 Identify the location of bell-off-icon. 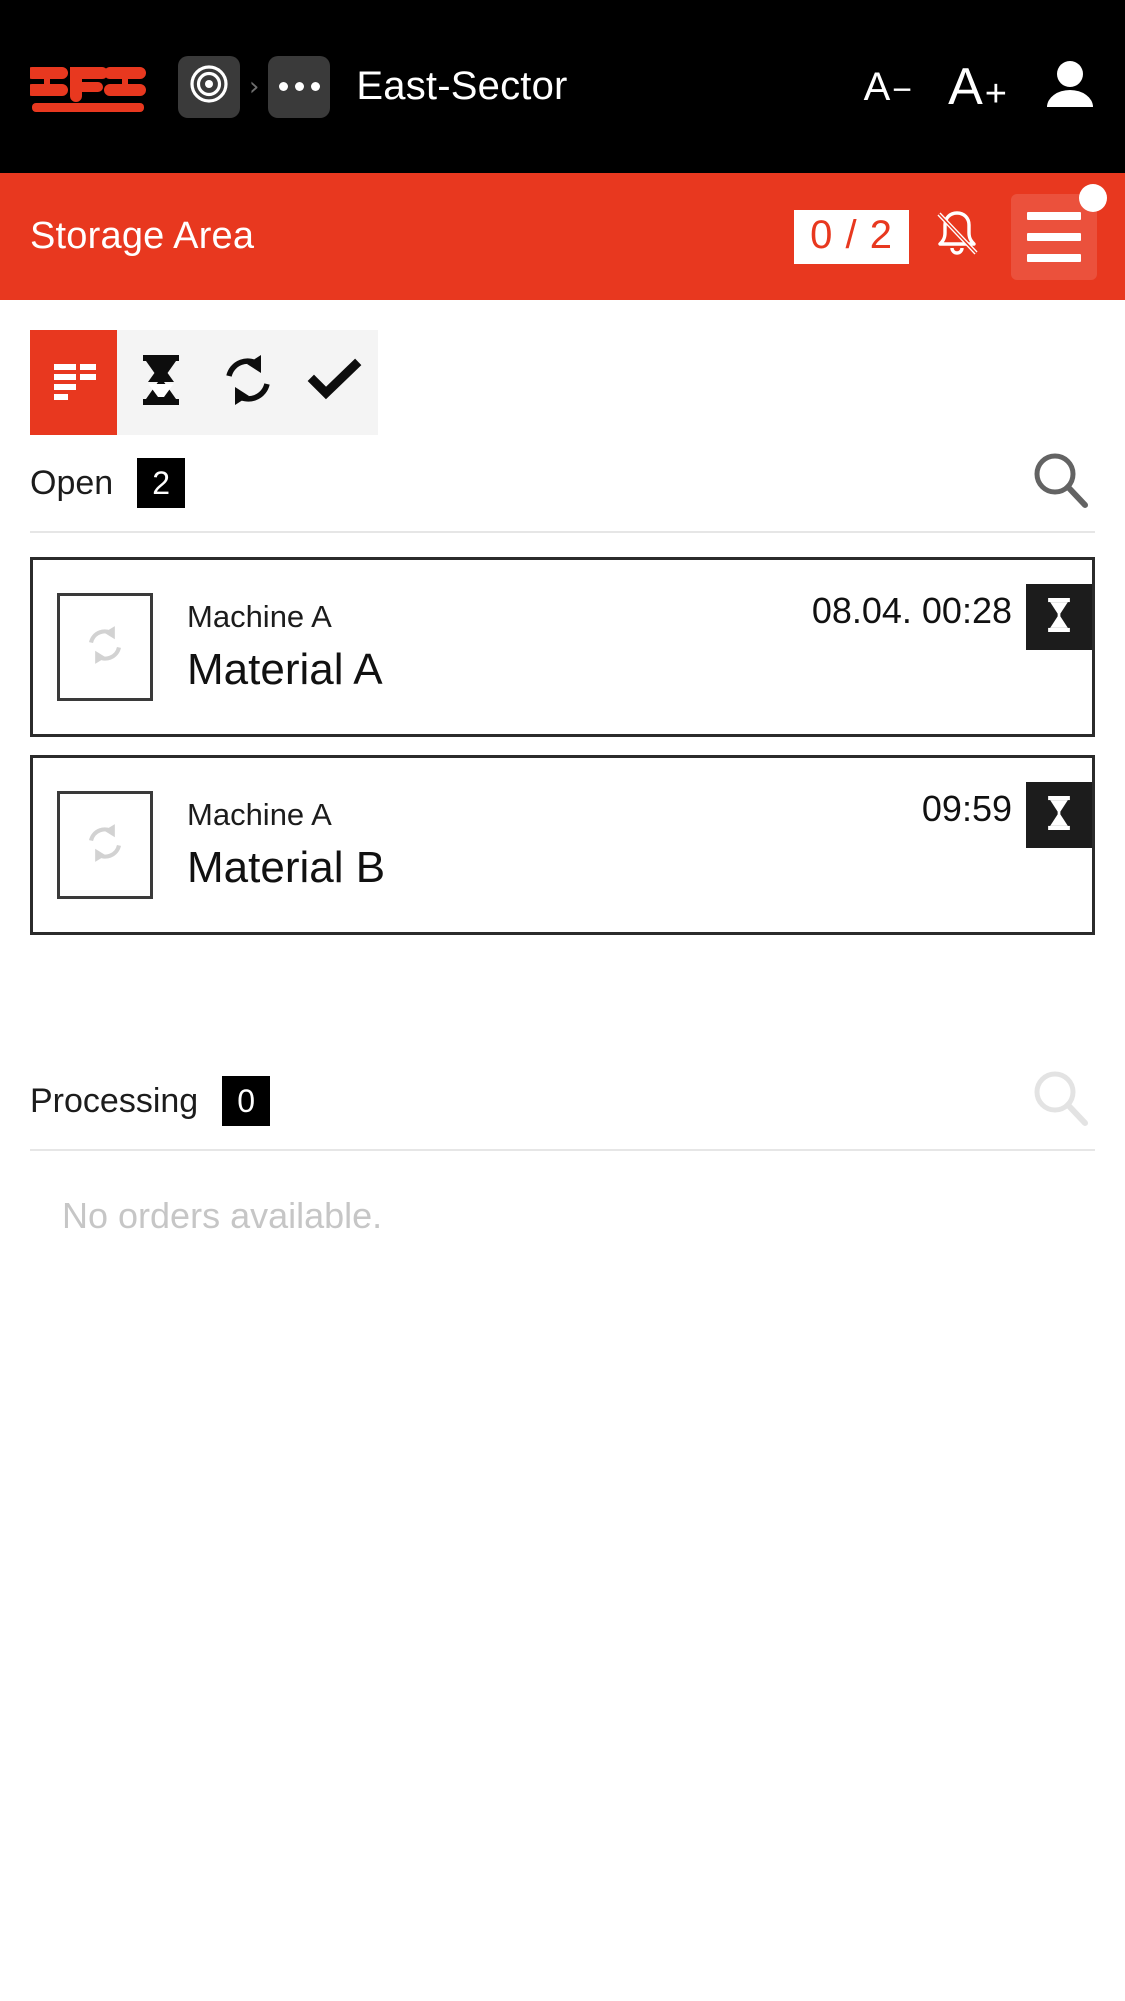
(957, 236).